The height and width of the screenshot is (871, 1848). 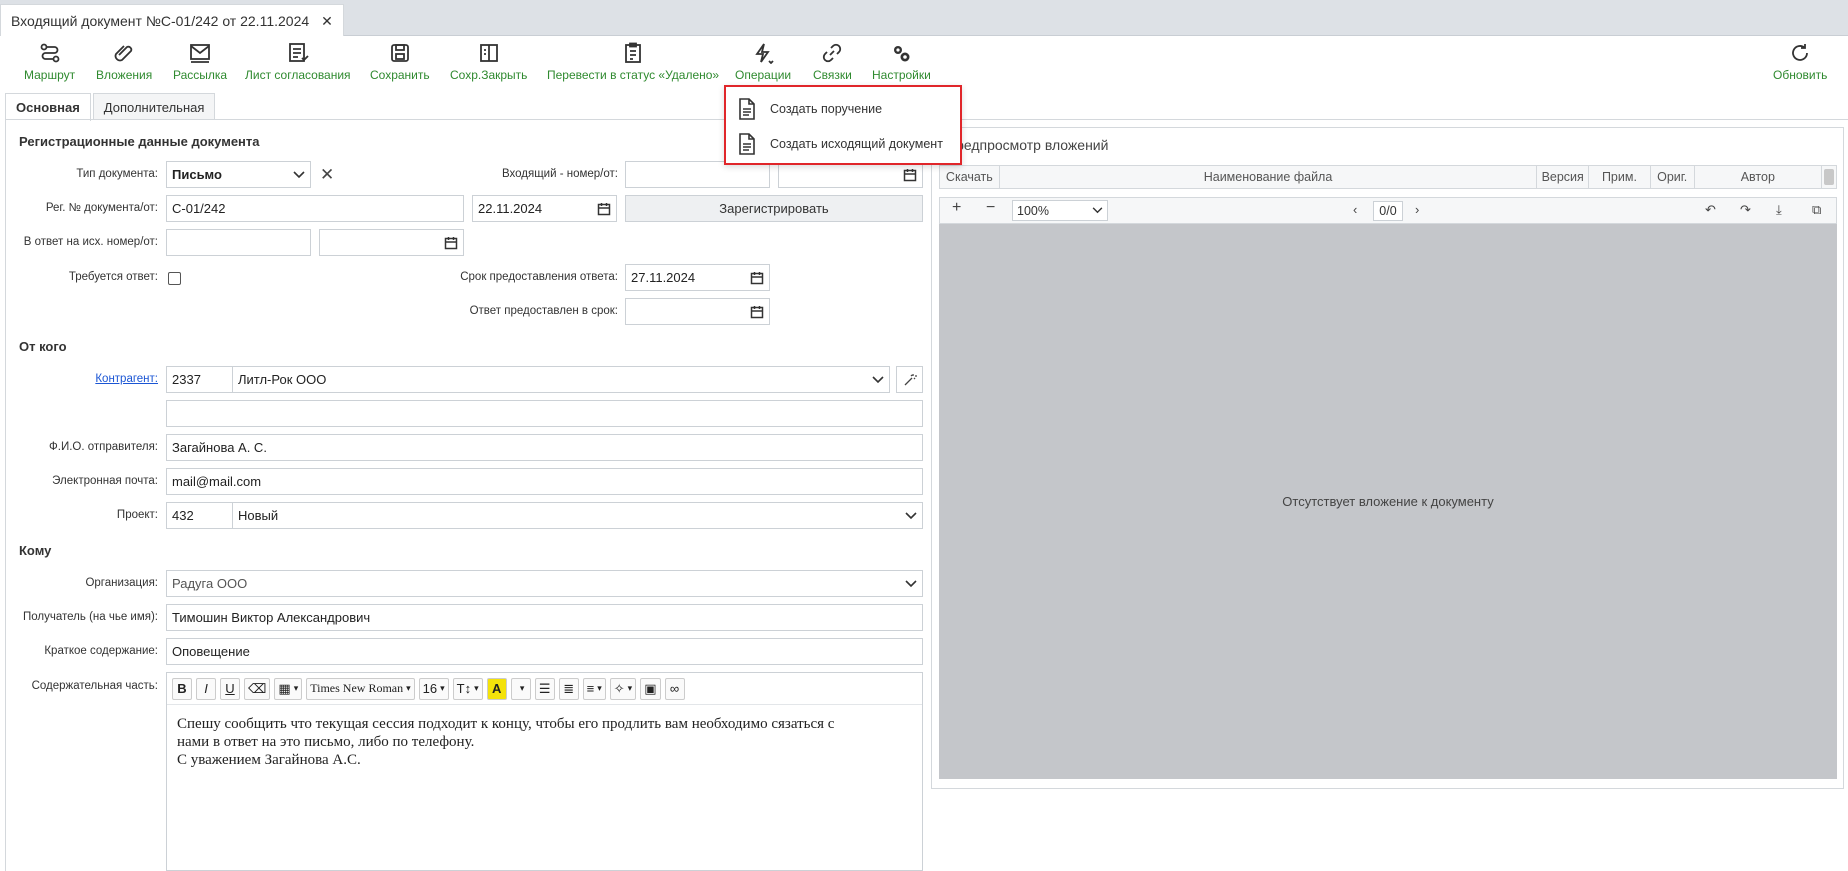 I want to click on reg-number-value: С-01/242, so click(x=199, y=208).